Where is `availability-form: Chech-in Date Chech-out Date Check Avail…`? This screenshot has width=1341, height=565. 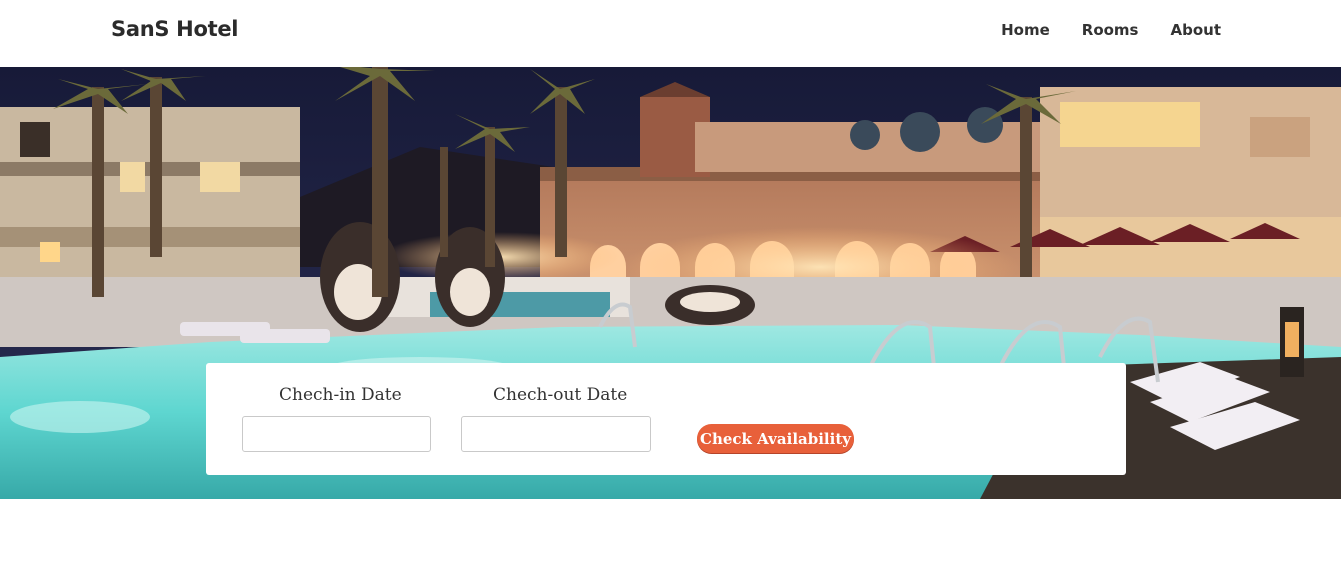
availability-form: Chech-in Date Chech-out Date Check Avail… is located at coordinates (666, 419).